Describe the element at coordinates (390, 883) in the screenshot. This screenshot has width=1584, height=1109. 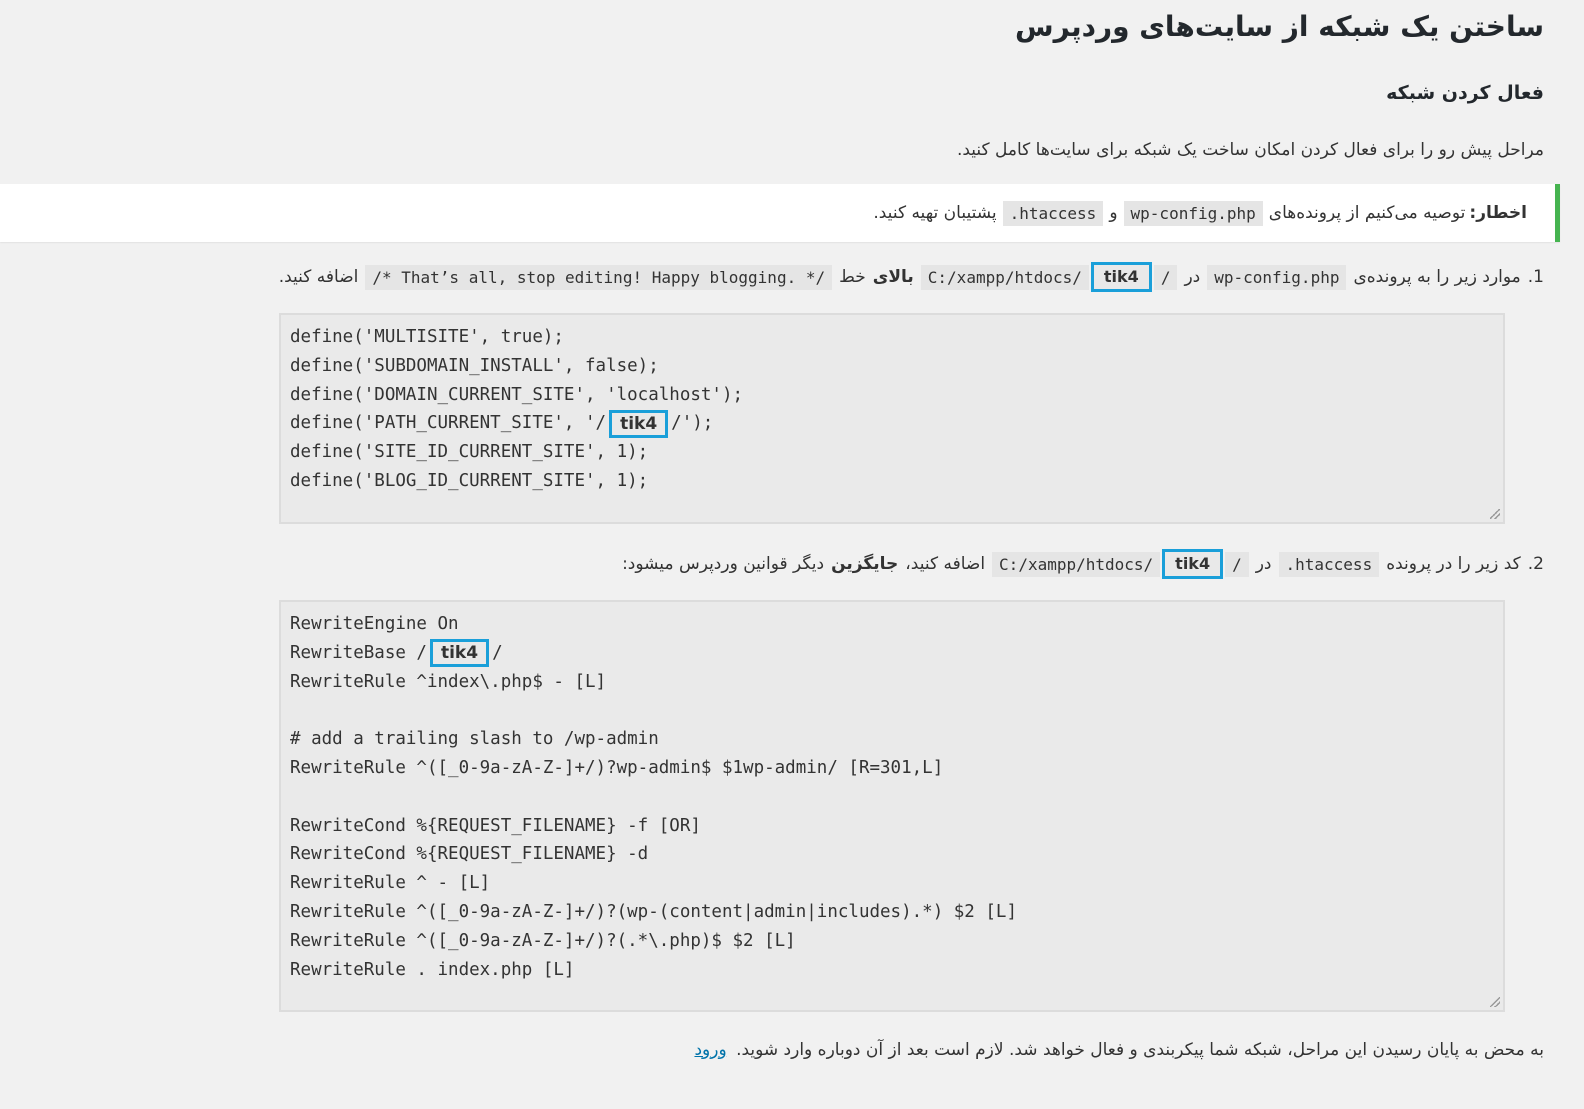
I see `code-line: RewriteRule ^ - [L]` at that location.